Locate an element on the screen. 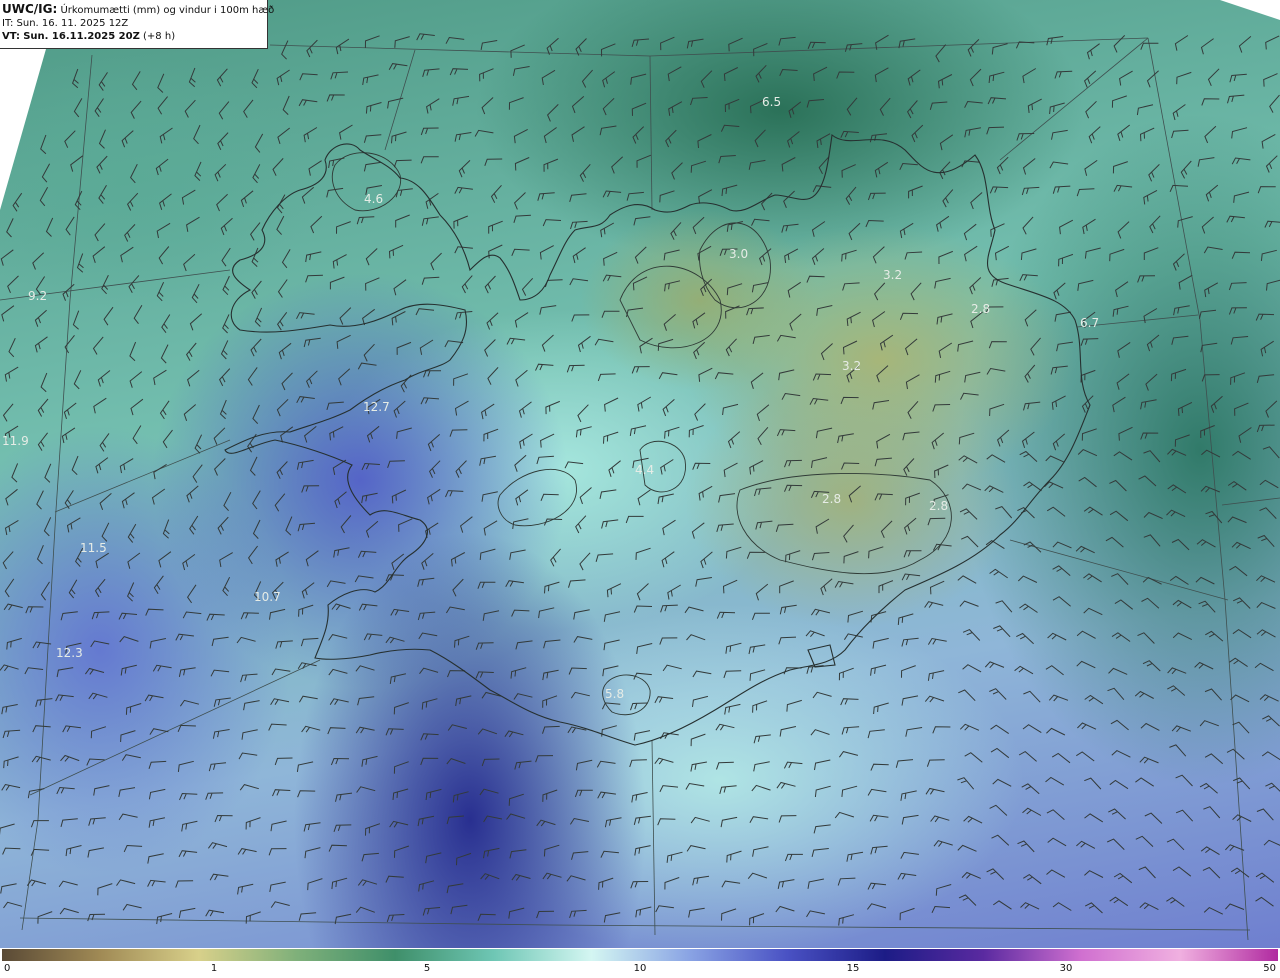  valid-time-line: VT: Sun. 16.11.2025 20Z (+8 h) is located at coordinates (133, 36).